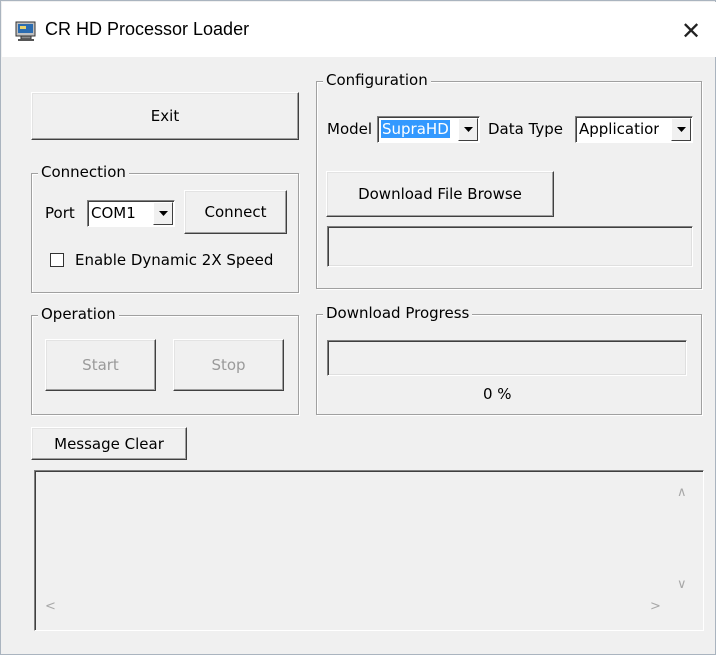  I want to click on exit-button: Exit, so click(165, 116).